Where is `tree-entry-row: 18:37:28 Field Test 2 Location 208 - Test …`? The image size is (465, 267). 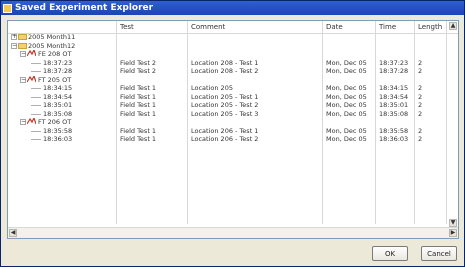
tree-entry-row: 18:37:28 Field Test 2 Location 208 - Test … is located at coordinates (233, 71).